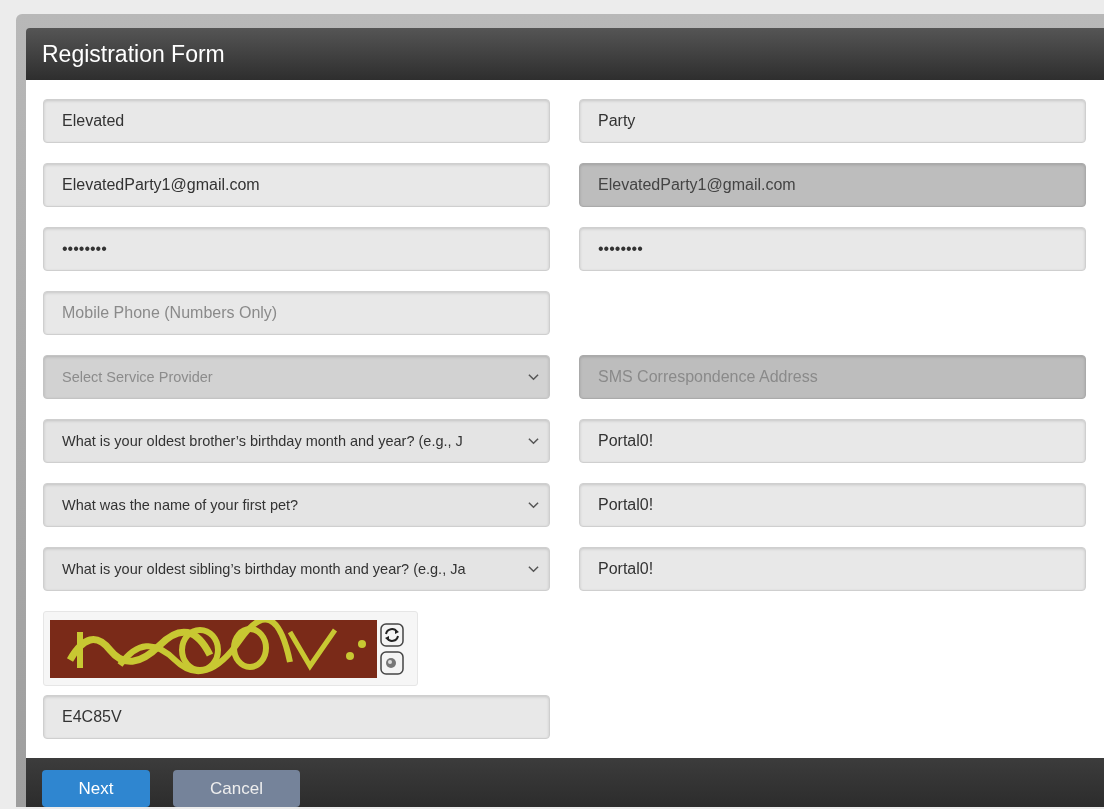  Describe the element at coordinates (296, 441) in the screenshot. I see `dropdown: What is your oldest brother’s birthday month and year? (e.g., J` at that location.